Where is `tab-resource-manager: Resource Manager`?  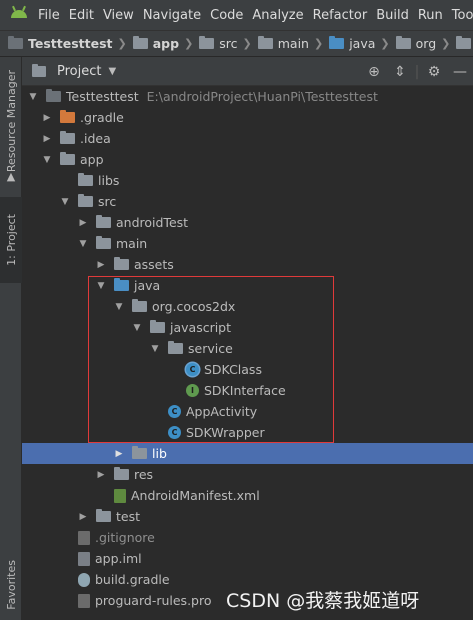 tab-resource-manager: Resource Manager is located at coordinates (11, 121).